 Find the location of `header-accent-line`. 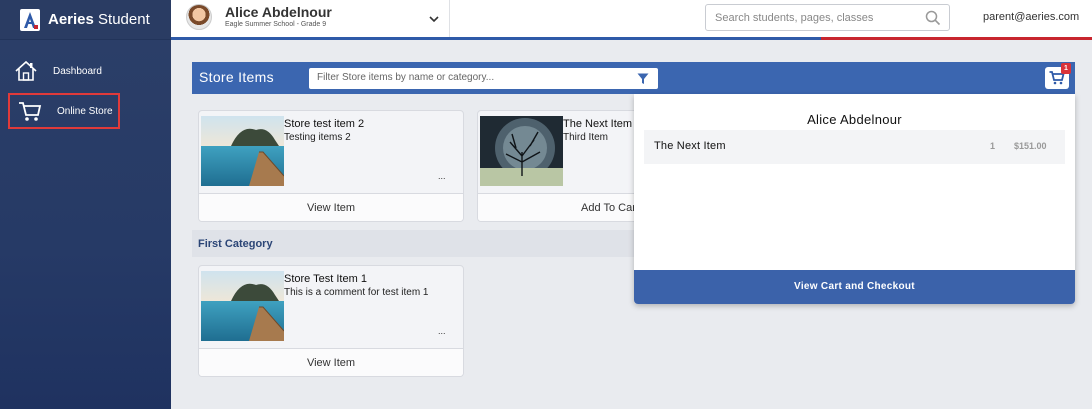

header-accent-line is located at coordinates (496, 38).